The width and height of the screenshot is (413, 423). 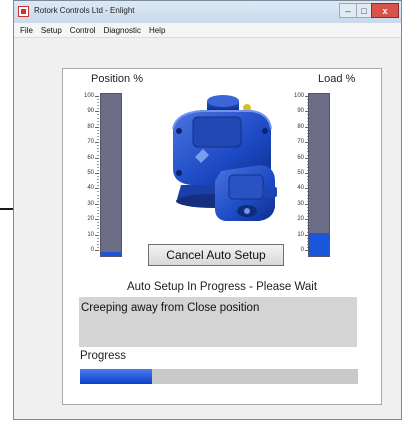 I want to click on progress-bar-fill, so click(x=116, y=376).